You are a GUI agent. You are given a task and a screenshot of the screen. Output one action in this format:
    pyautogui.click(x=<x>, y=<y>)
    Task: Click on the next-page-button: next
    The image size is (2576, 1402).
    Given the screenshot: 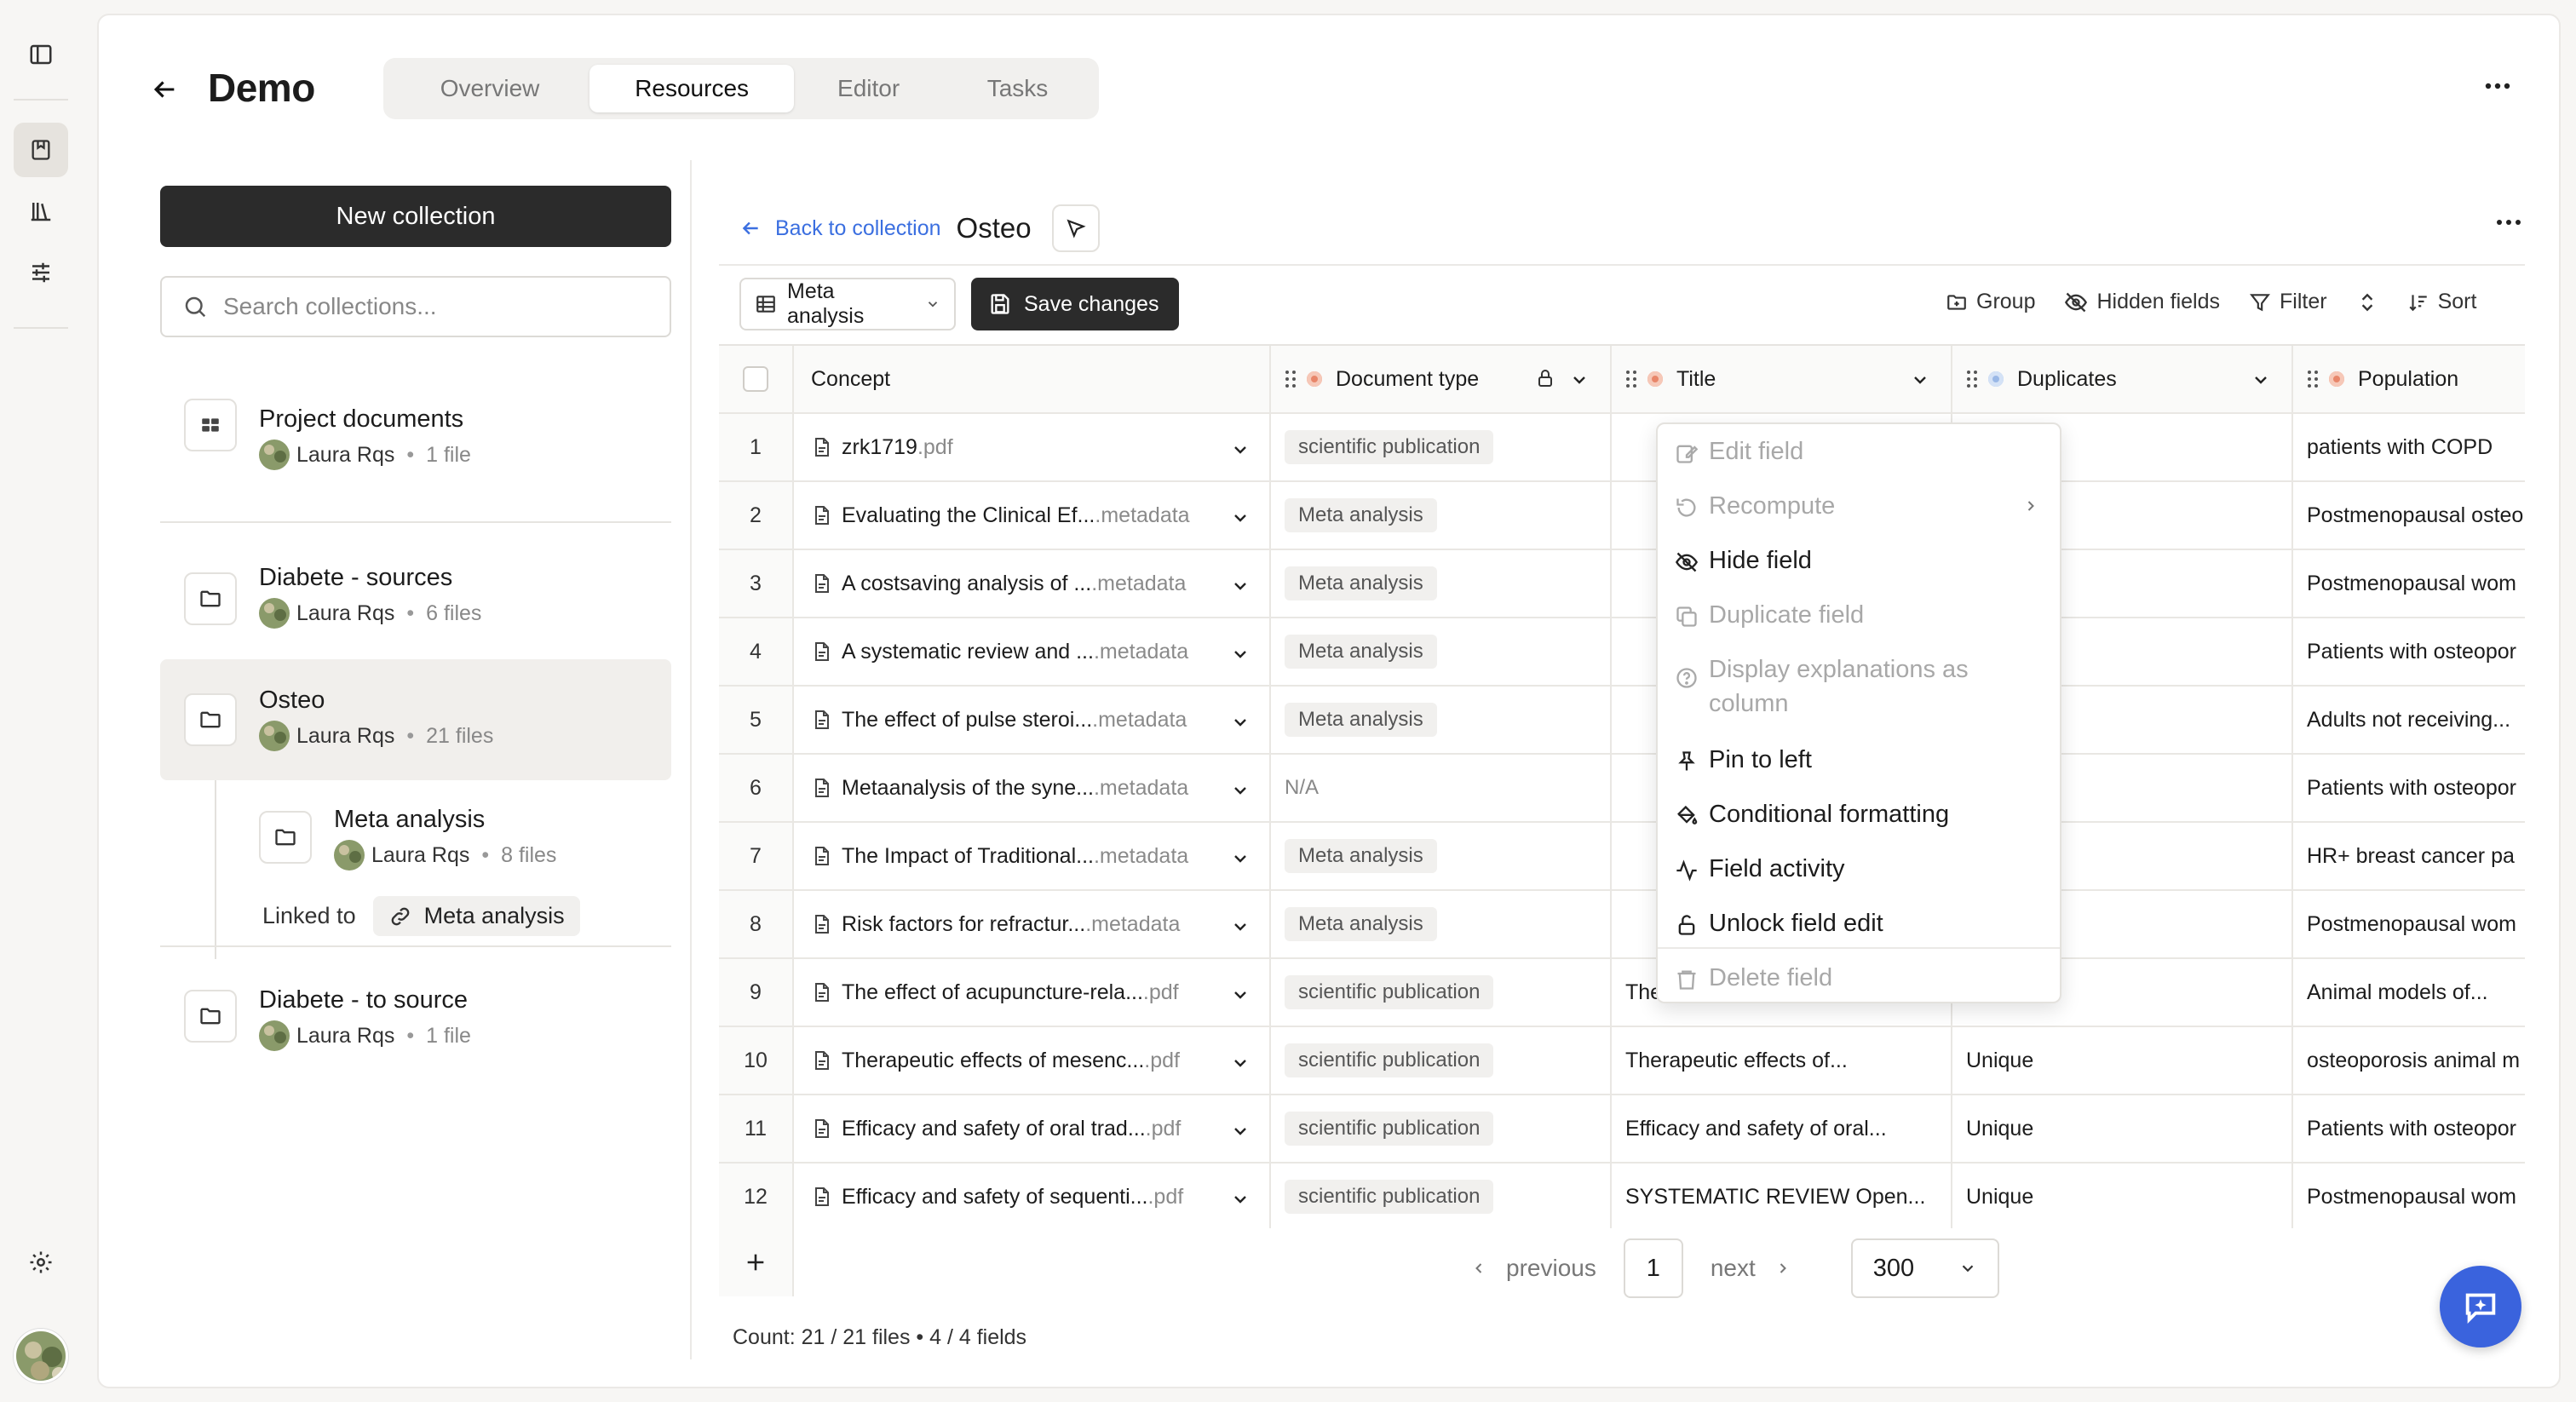 What is the action you would take?
    pyautogui.click(x=1751, y=1268)
    